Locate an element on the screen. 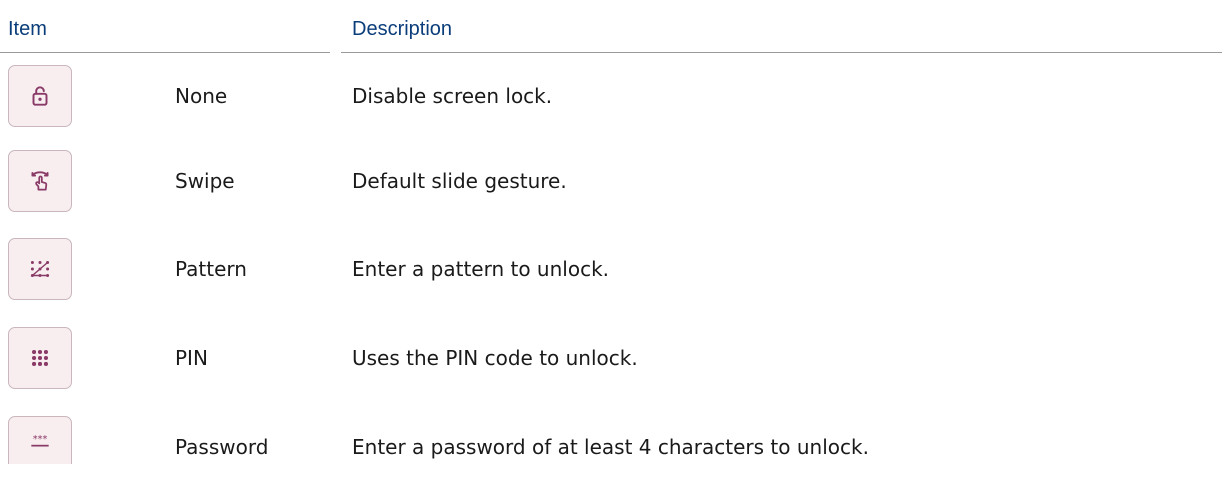 The width and height of the screenshot is (1222, 496). description-swipe: Default slide gesture. is located at coordinates (459, 181).